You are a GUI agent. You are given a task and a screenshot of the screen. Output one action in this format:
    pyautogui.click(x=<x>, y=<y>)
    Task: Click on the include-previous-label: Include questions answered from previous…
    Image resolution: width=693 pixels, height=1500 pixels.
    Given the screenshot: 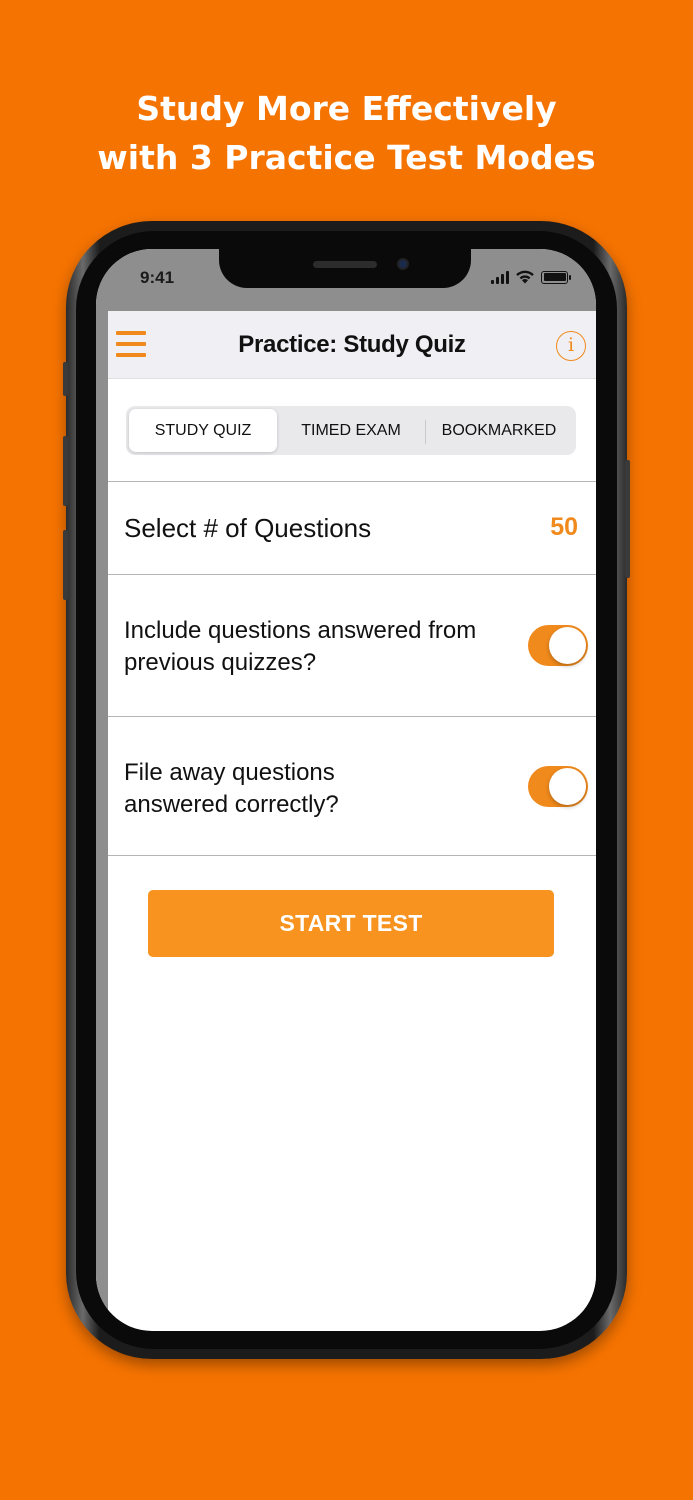 What is the action you would take?
    pyautogui.click(x=300, y=647)
    